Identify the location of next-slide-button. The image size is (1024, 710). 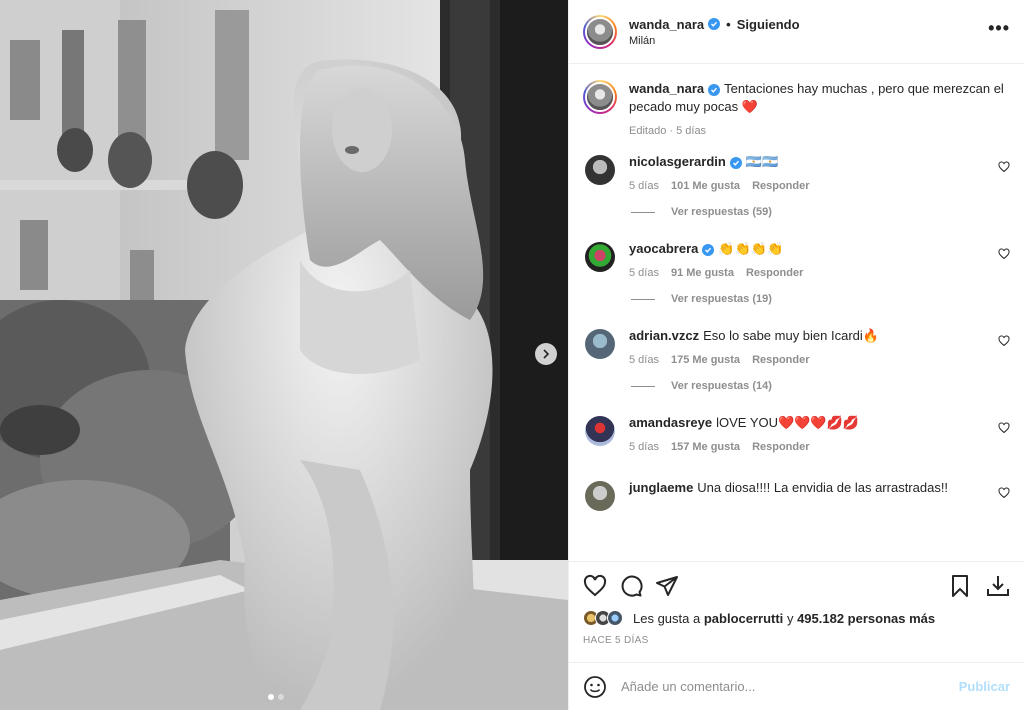
(546, 354).